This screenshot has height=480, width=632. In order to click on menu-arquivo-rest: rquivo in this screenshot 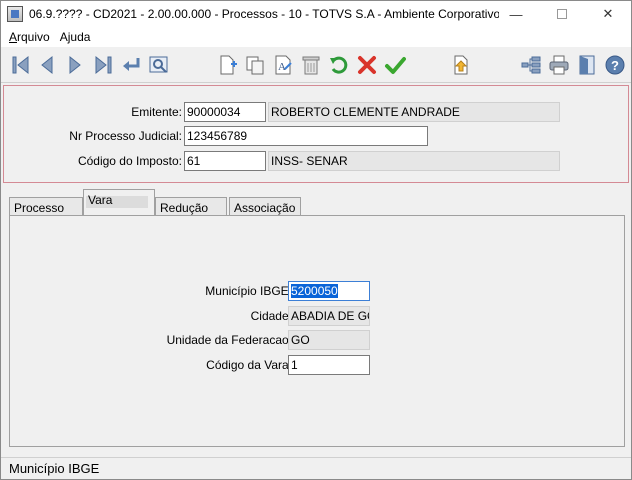, I will do `click(33, 37)`.